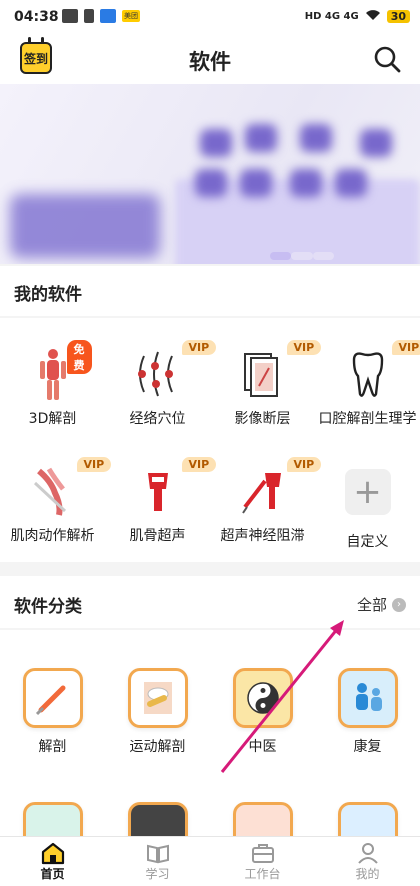  I want to click on tab-mine: 我的, so click(367, 861).